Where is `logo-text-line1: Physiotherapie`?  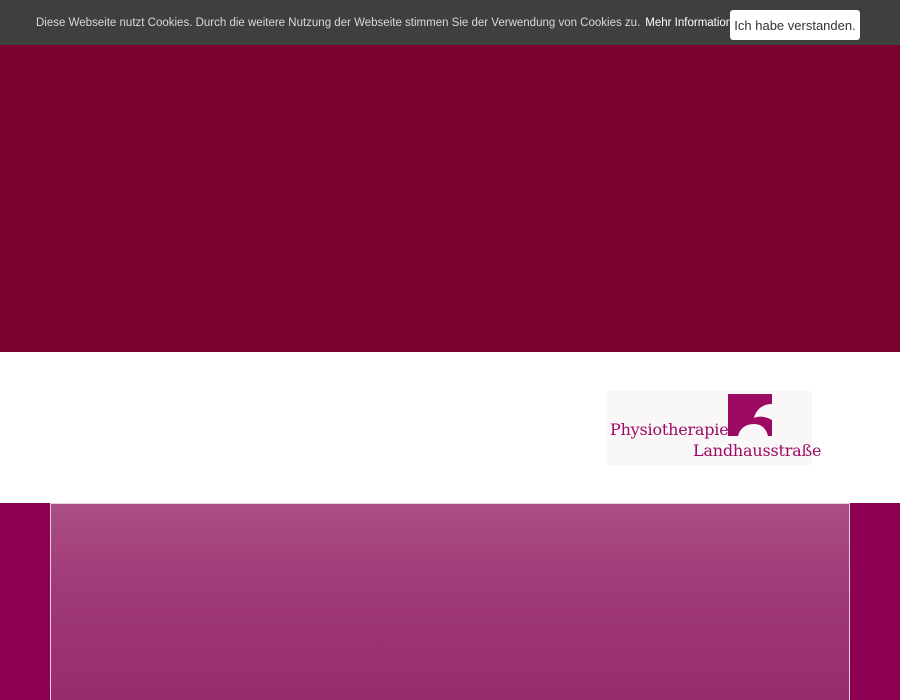 logo-text-line1: Physiotherapie is located at coordinates (669, 429).